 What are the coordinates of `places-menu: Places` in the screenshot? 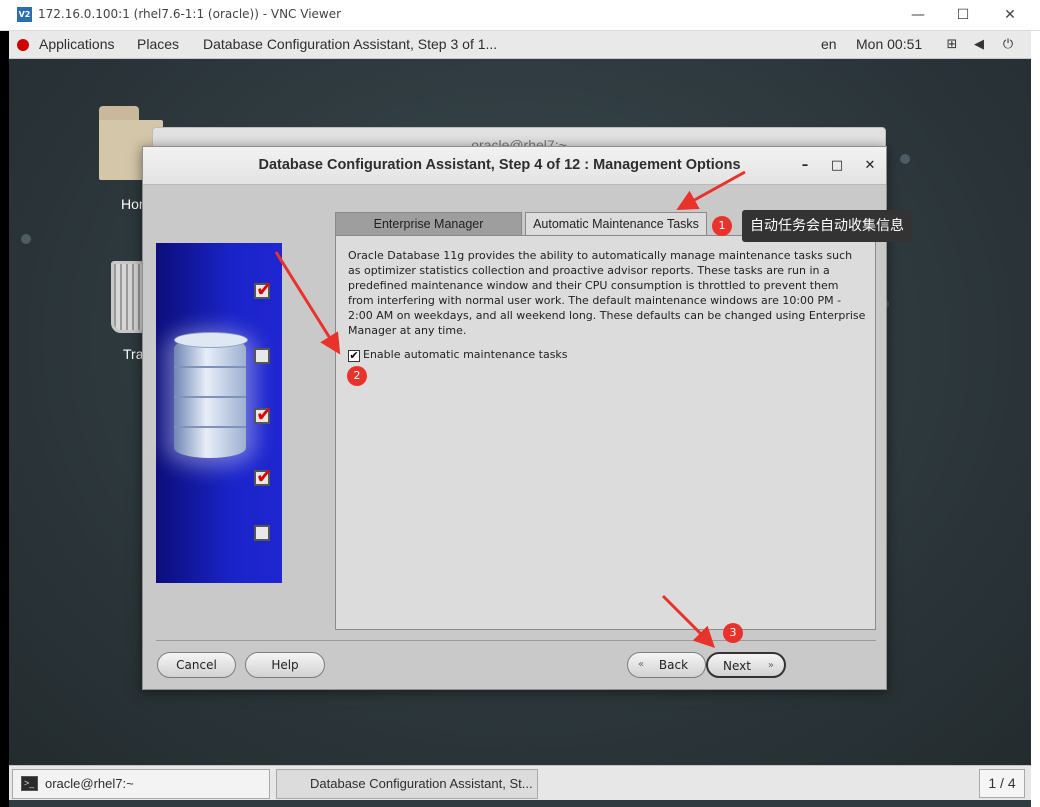 It's located at (158, 44).